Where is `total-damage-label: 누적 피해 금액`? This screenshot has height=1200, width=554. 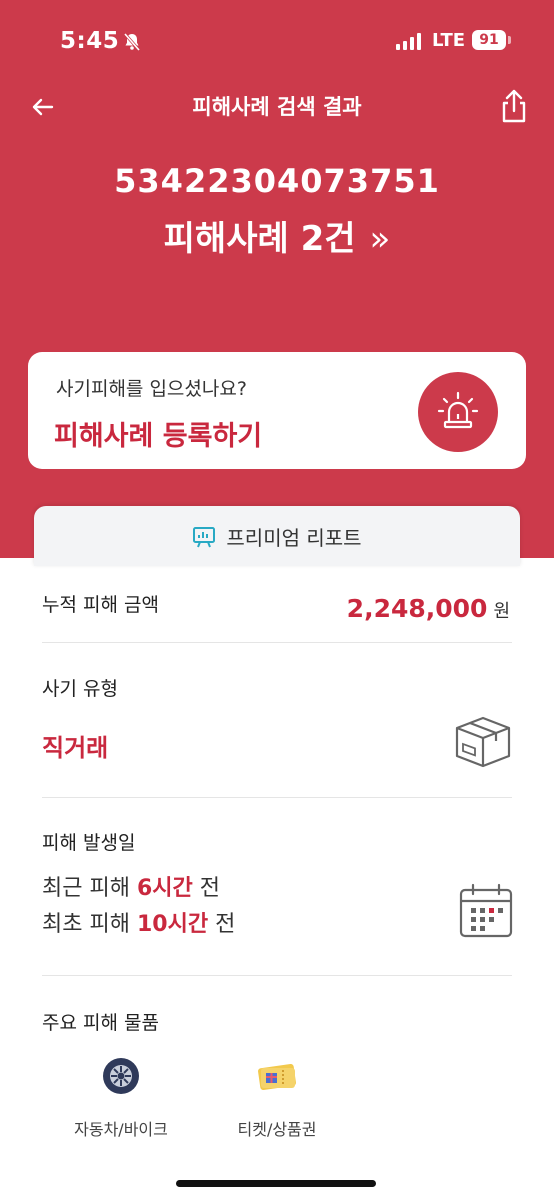
total-damage-label: 누적 피해 금액 is located at coordinates (100, 605).